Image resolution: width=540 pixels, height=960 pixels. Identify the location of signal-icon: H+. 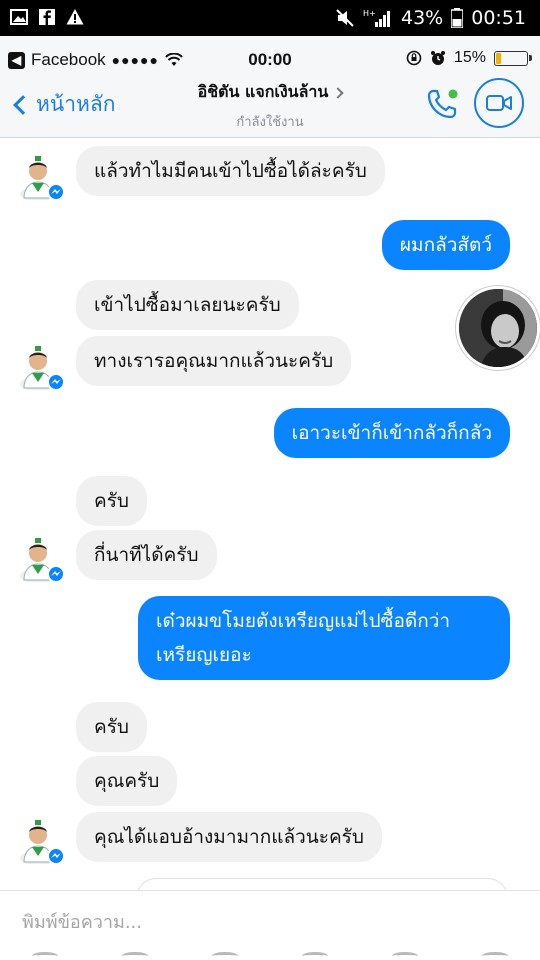
(376, 18).